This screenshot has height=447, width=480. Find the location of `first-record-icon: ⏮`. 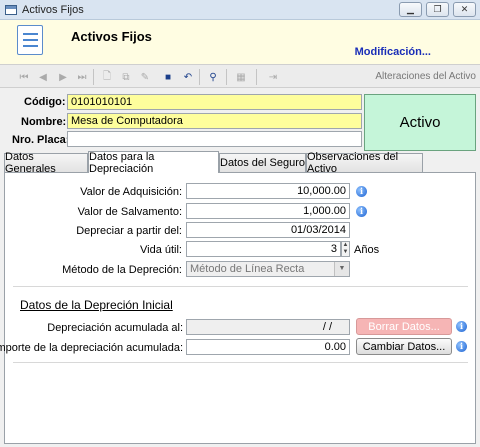

first-record-icon: ⏮ is located at coordinates (24, 77).